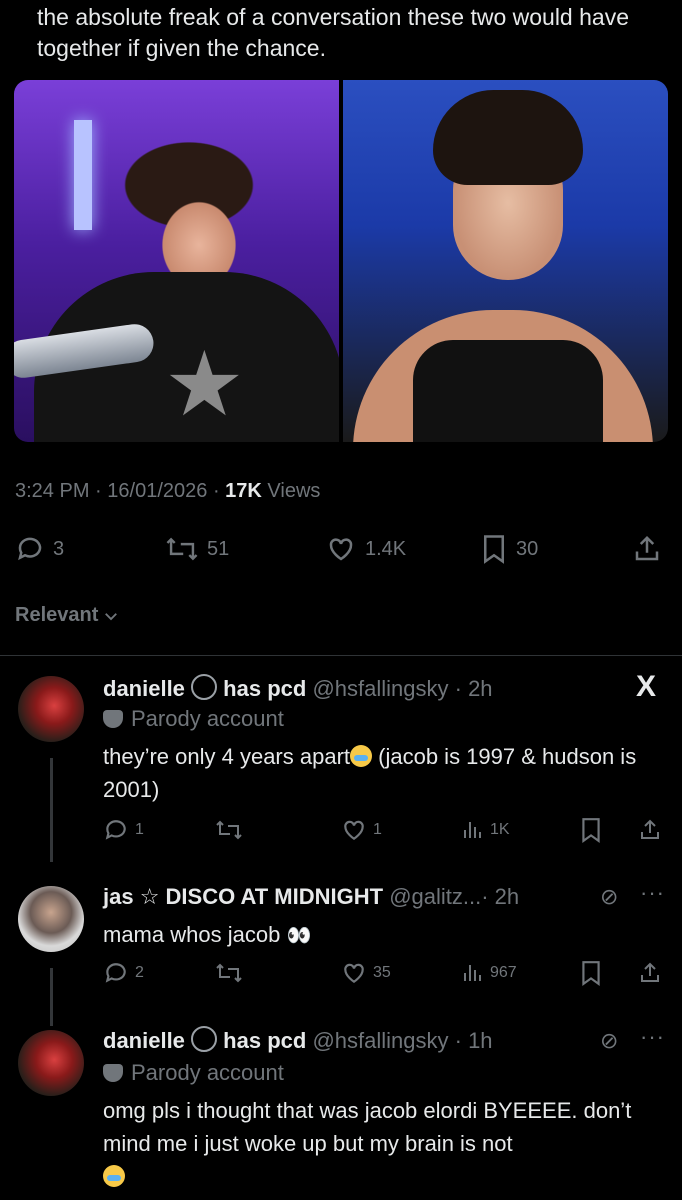  I want to click on tweet-date: 16/01/2026, so click(157, 491).